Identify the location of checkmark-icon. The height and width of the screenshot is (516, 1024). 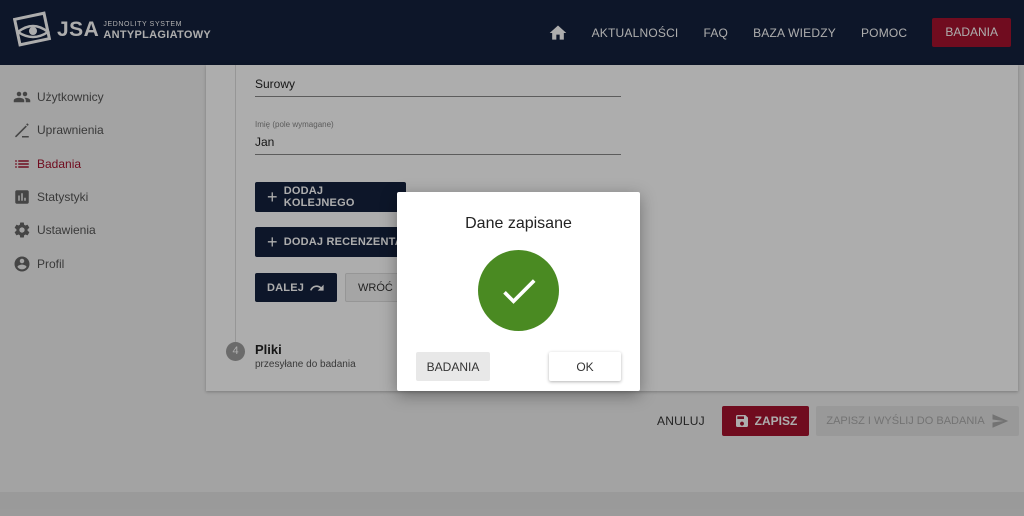
(518, 291).